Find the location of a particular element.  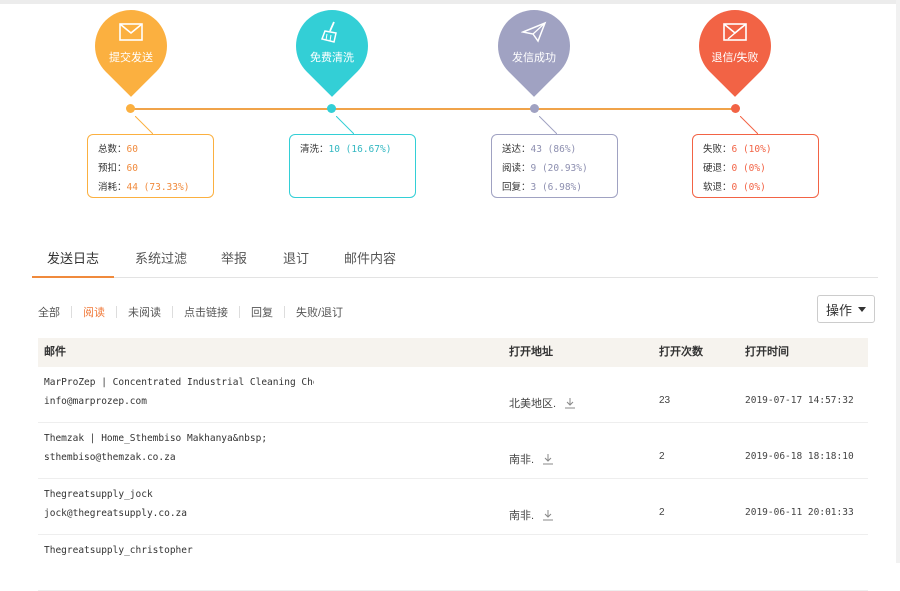

caret-down-icon is located at coordinates (862, 309).